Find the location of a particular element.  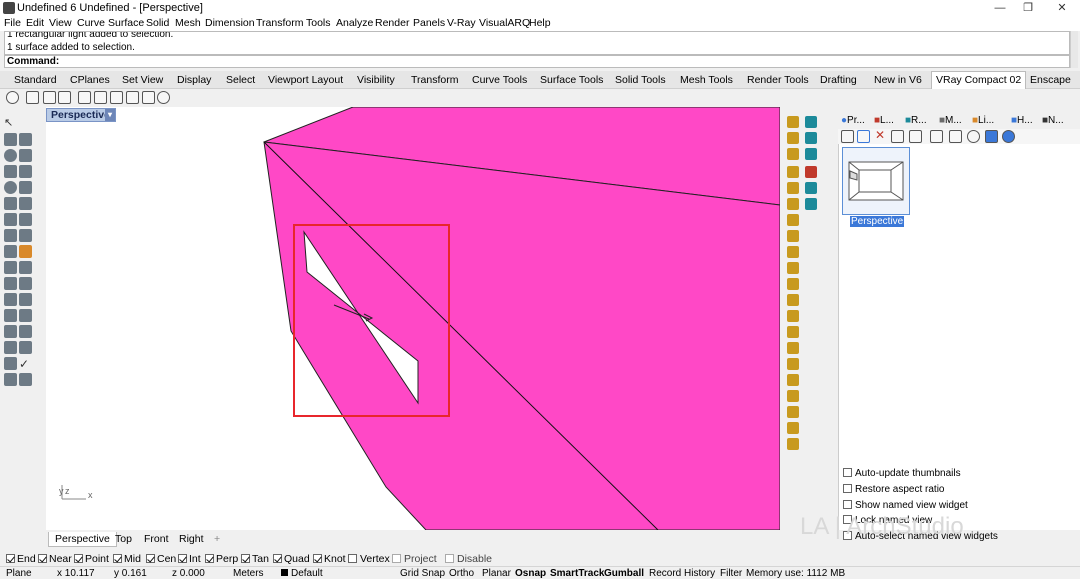

viewport-tab-perspective: Perspective is located at coordinates (82, 539).